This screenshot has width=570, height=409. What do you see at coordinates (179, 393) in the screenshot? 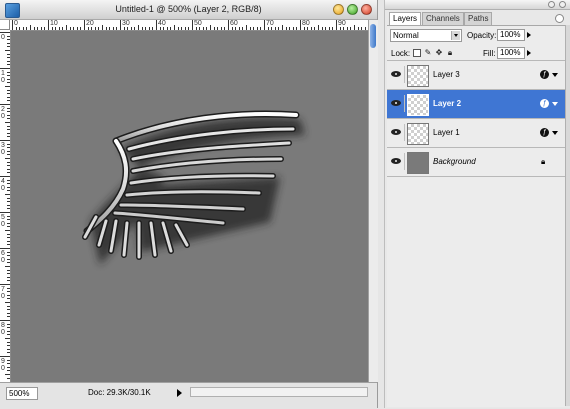
I see `status-menu-arrow-icon` at bounding box center [179, 393].